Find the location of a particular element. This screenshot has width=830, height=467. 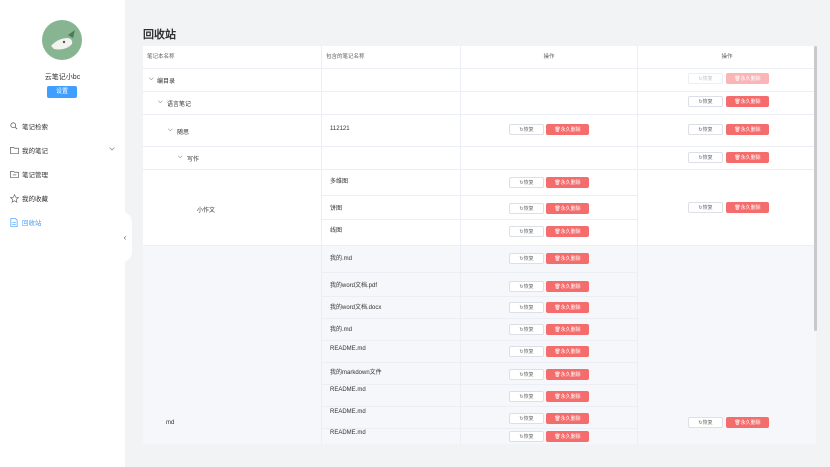

header-actions-notebook: 操作 is located at coordinates (727, 57).